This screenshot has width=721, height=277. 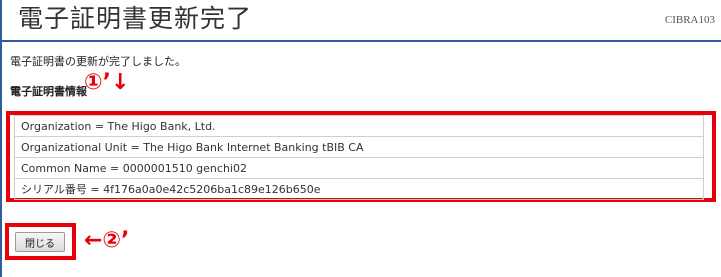 I want to click on completion-message: 電子証明書の更新が完了しました。, so click(x=98, y=61).